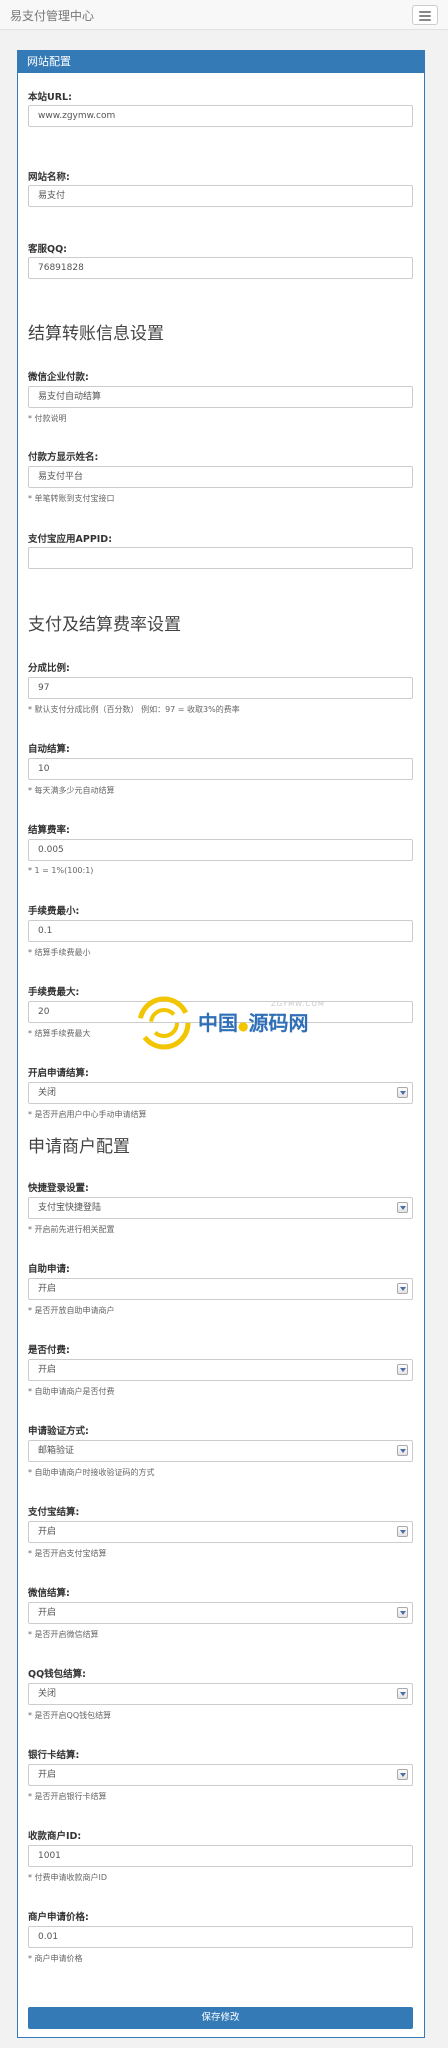 The width and height of the screenshot is (448, 2048). What do you see at coordinates (49, 1269) in the screenshot?
I see `label-self-apply: 自助申请:` at bounding box center [49, 1269].